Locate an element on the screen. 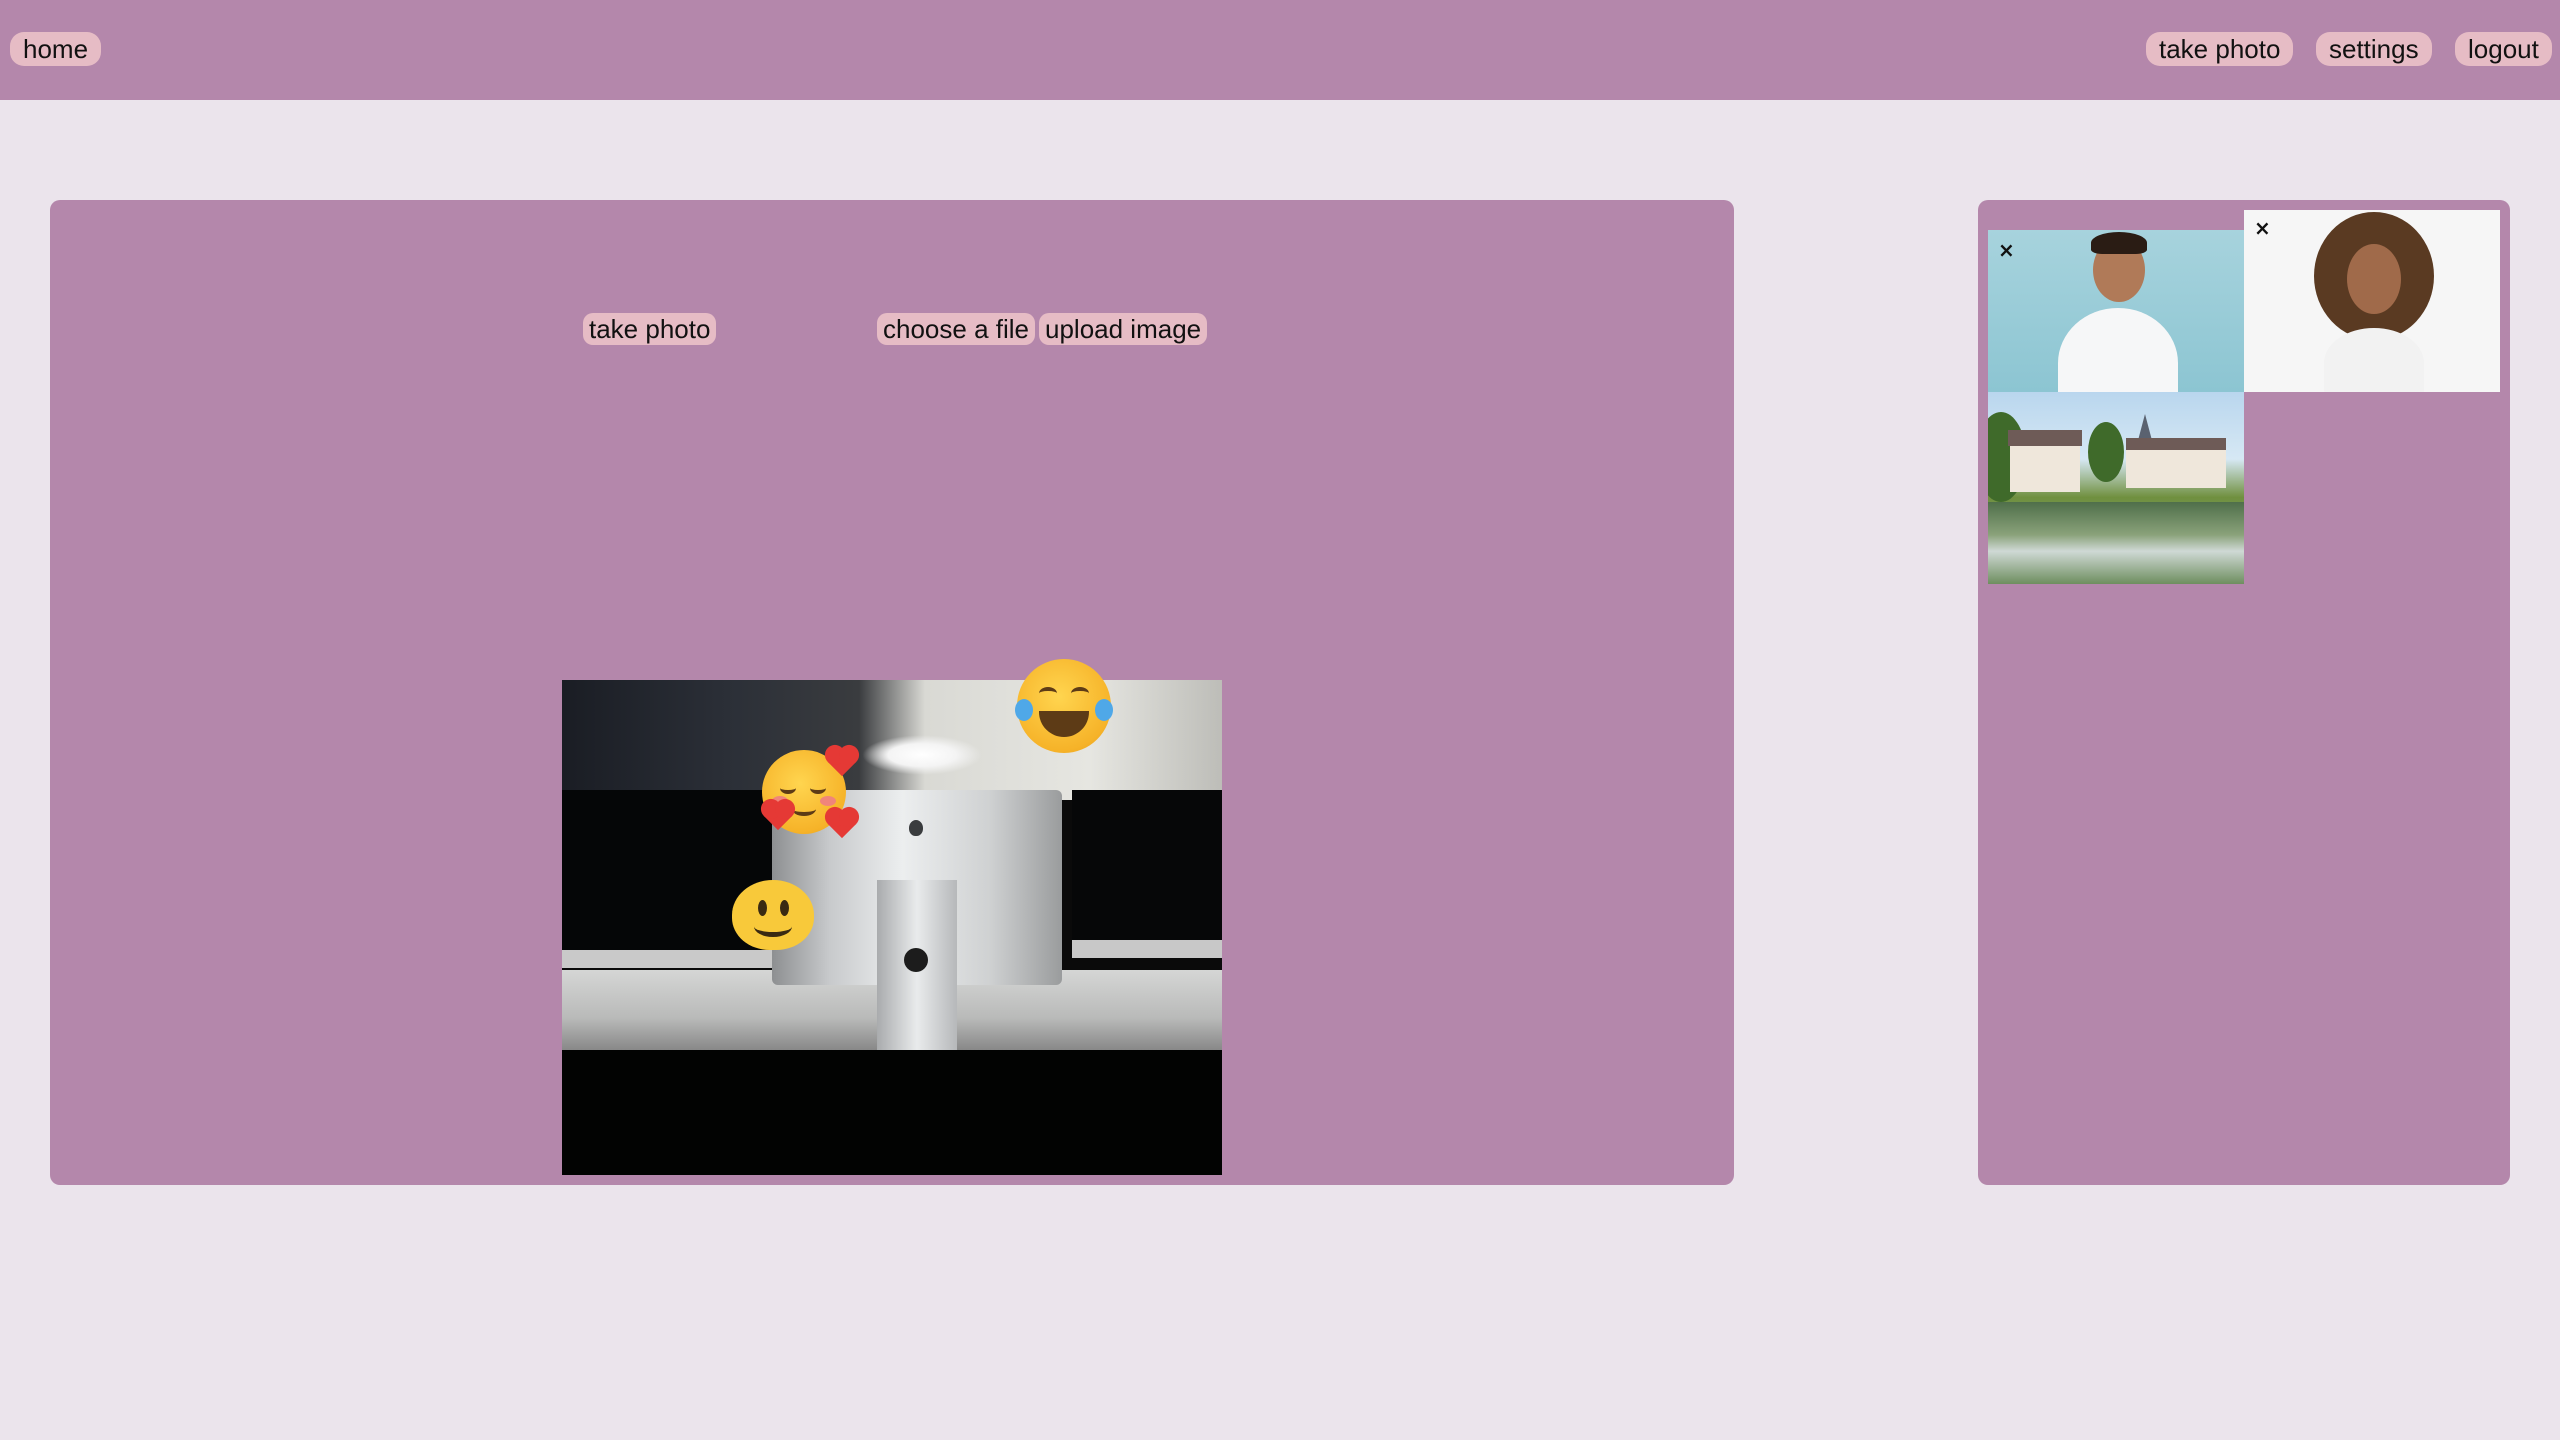 This screenshot has height=1440, width=2560. nav-settings-button: settings is located at coordinates (2374, 49).